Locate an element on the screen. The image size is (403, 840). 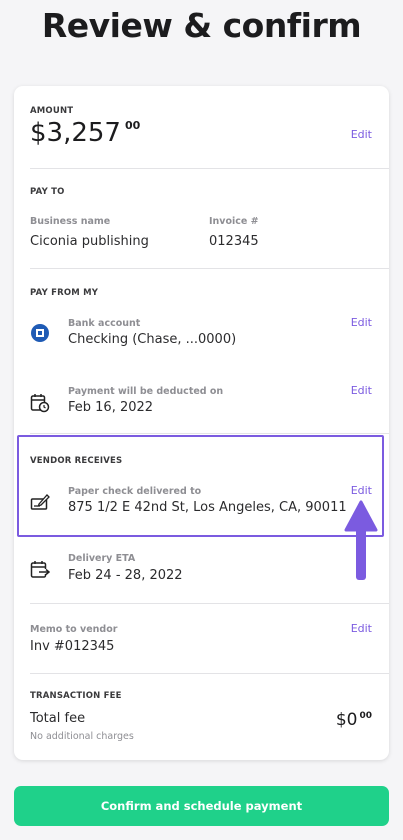
fee-note: No additional charges is located at coordinates (82, 736).